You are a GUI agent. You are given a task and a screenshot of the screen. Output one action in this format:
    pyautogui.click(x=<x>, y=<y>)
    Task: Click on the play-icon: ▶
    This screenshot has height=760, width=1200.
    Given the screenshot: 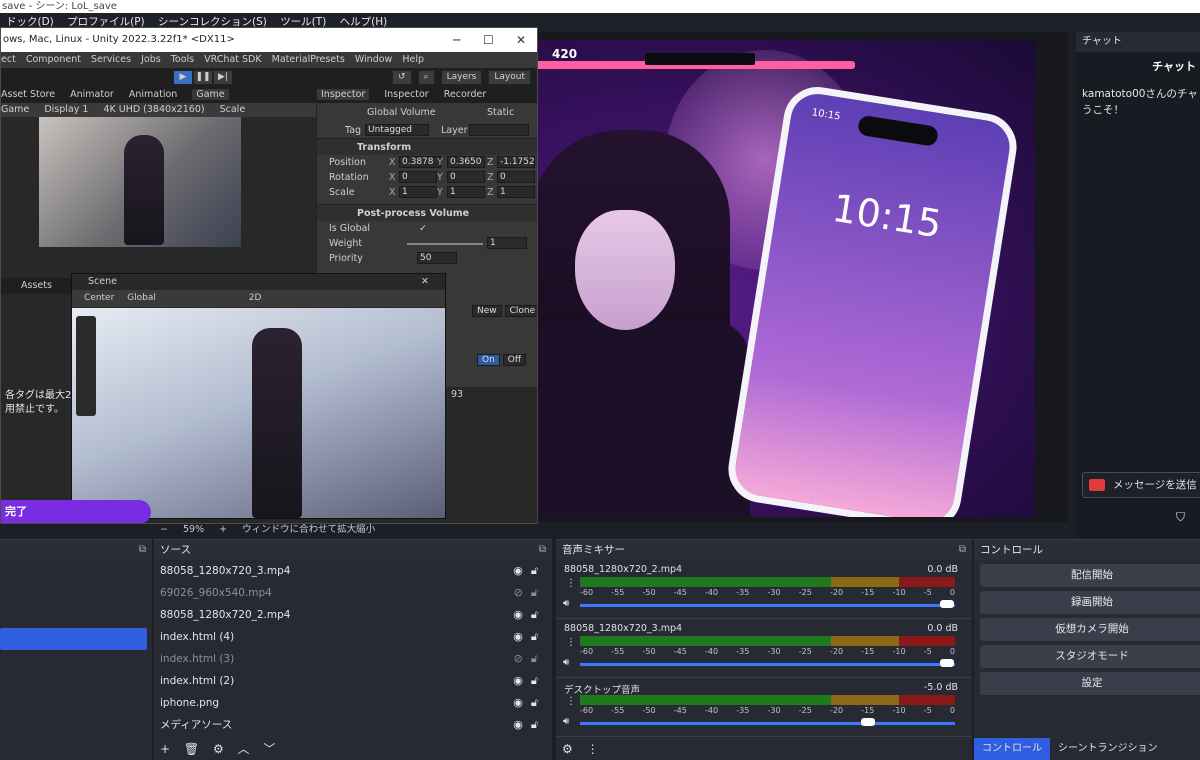 What is the action you would take?
    pyautogui.click(x=183, y=77)
    